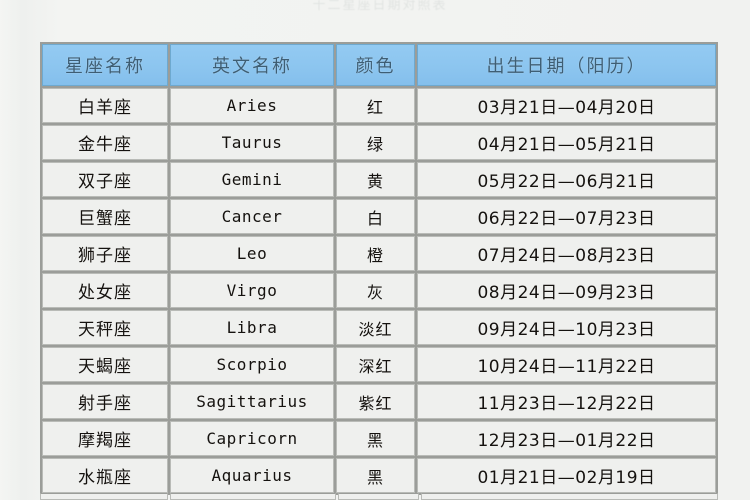  What do you see at coordinates (566, 142) in the screenshot?
I see `cell-date: 04月21日—05月21日` at bounding box center [566, 142].